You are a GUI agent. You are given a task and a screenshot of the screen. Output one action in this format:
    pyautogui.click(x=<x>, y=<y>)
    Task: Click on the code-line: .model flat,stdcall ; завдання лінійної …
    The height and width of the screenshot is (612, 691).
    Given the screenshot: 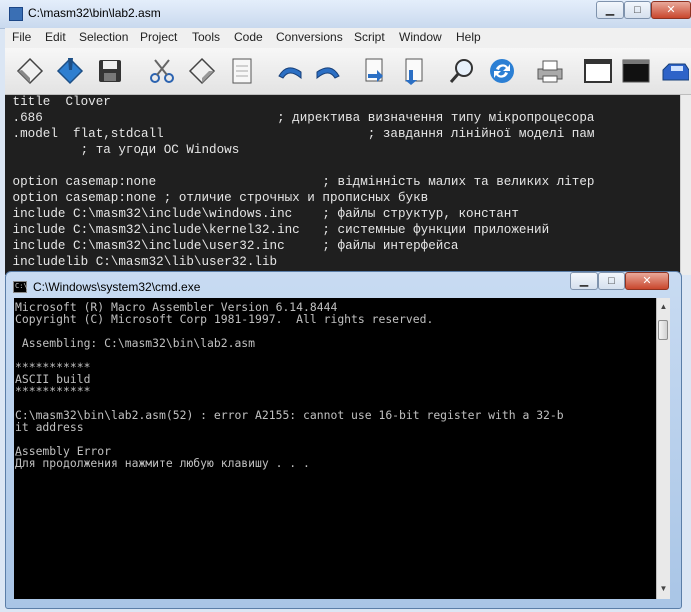 What is the action you would take?
    pyautogui.click(x=300, y=134)
    